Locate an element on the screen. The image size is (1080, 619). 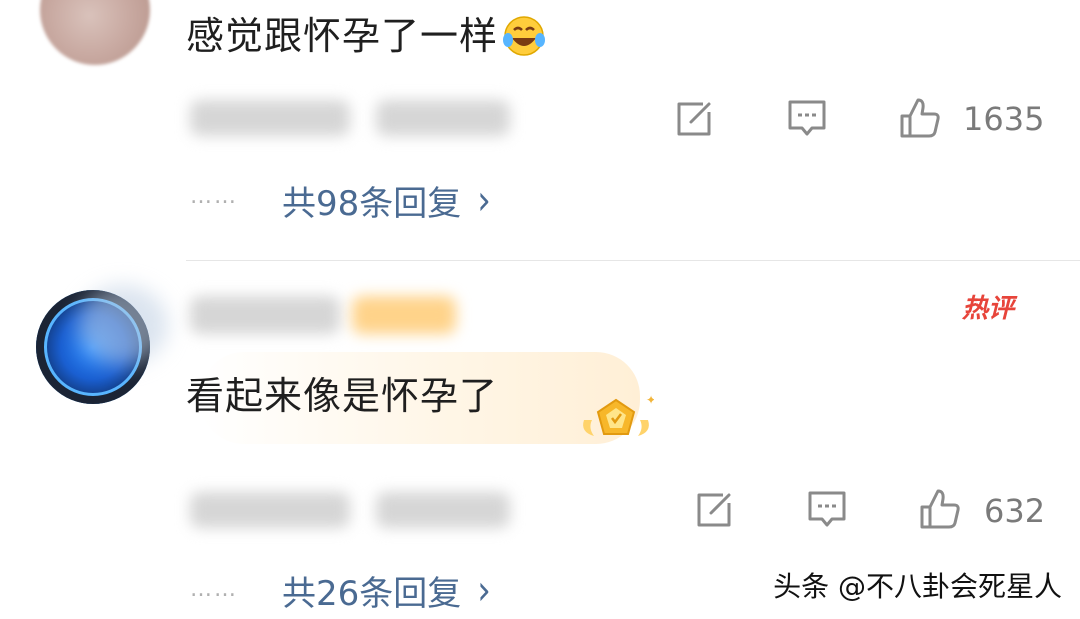
avatar is located at coordinates (95, 32).